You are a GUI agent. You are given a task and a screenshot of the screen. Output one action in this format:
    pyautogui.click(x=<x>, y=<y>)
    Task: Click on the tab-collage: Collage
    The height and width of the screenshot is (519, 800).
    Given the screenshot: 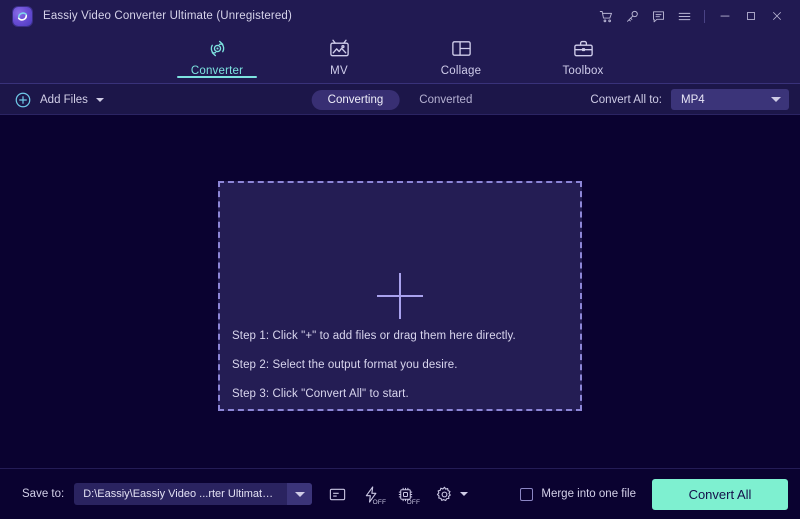 What is the action you would take?
    pyautogui.click(x=461, y=54)
    